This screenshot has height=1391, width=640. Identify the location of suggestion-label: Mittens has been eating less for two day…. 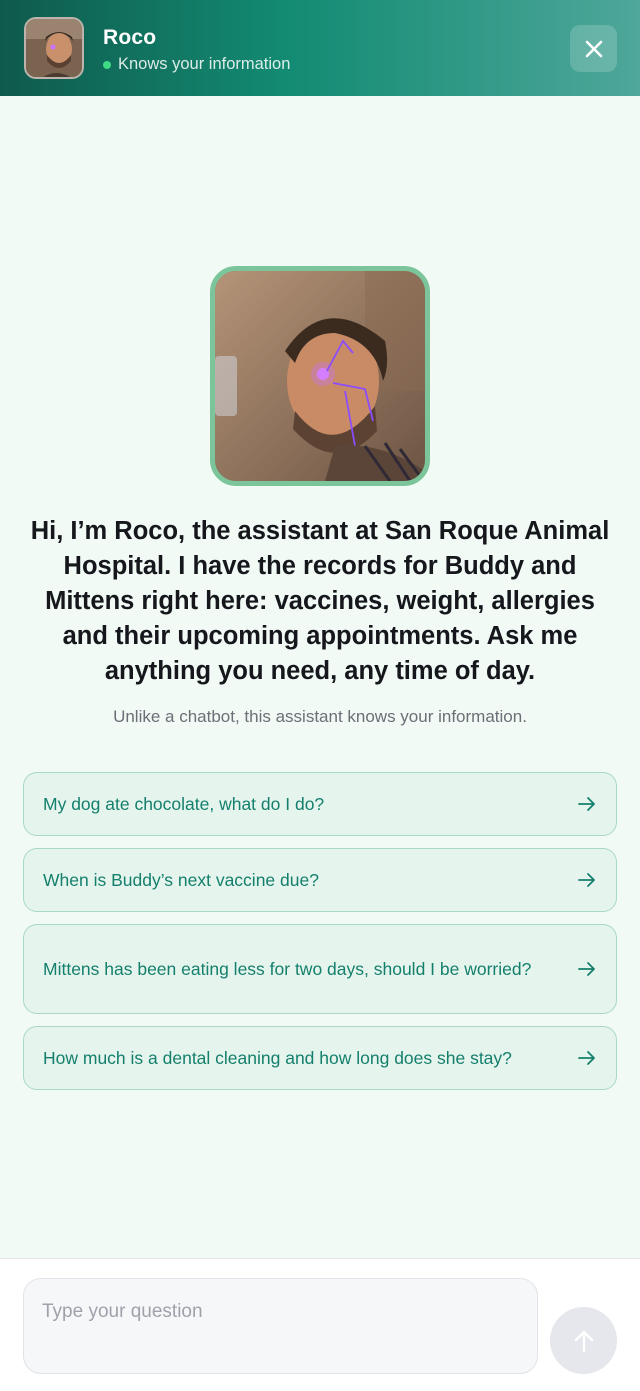
(287, 969).